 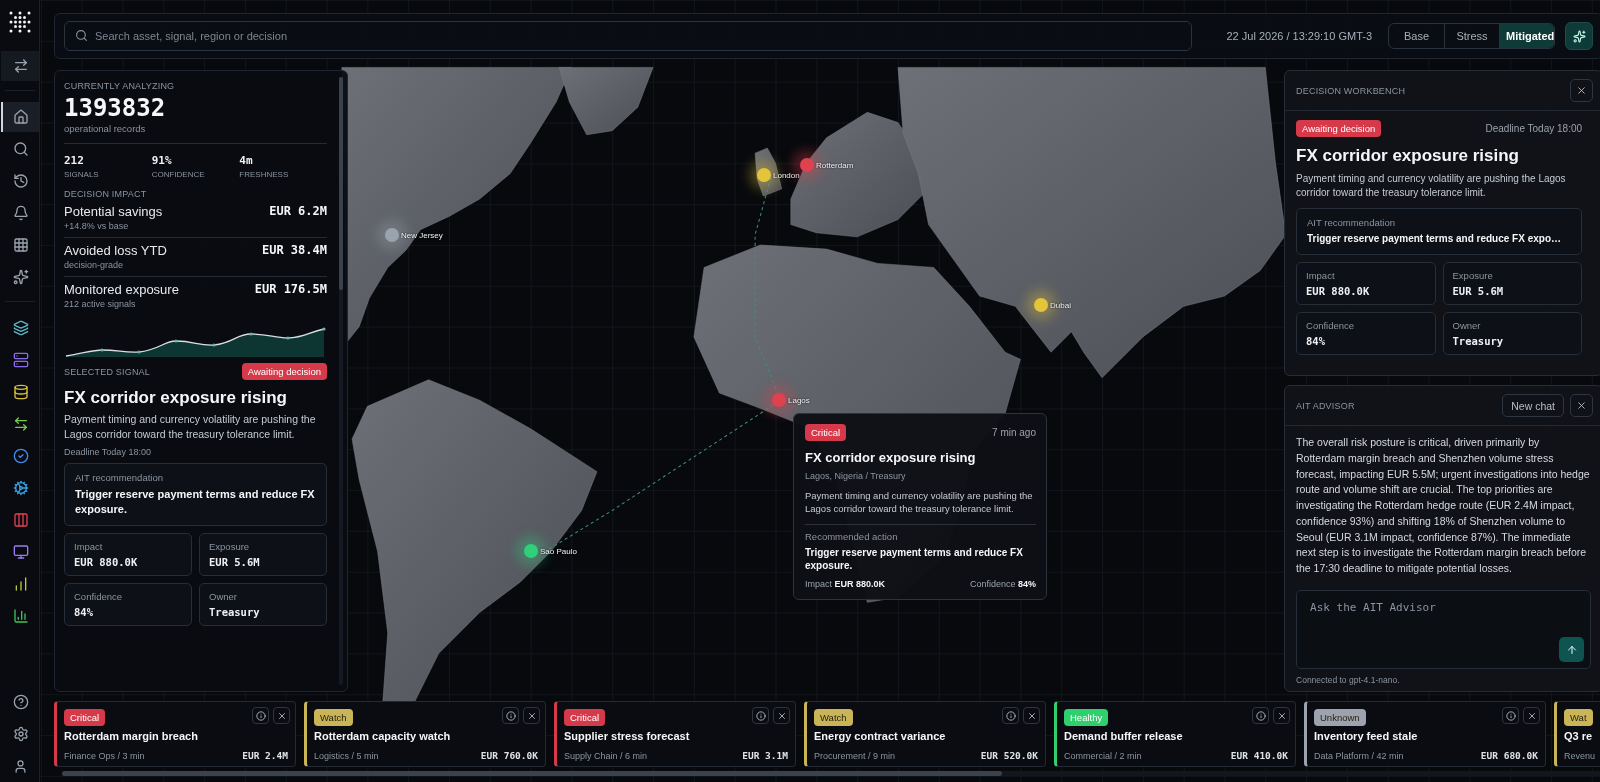 I want to click on sparkle-button, so click(x=1579, y=36).